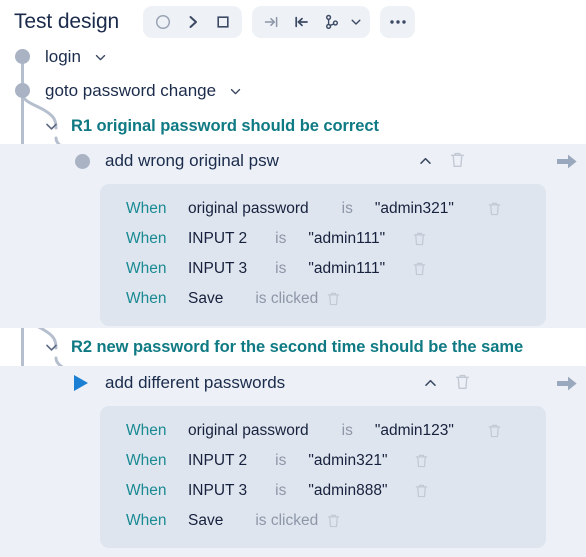 This screenshot has width=586, height=557. I want to click on step-row: When INPUT 3 is "admin888", so click(323, 491).